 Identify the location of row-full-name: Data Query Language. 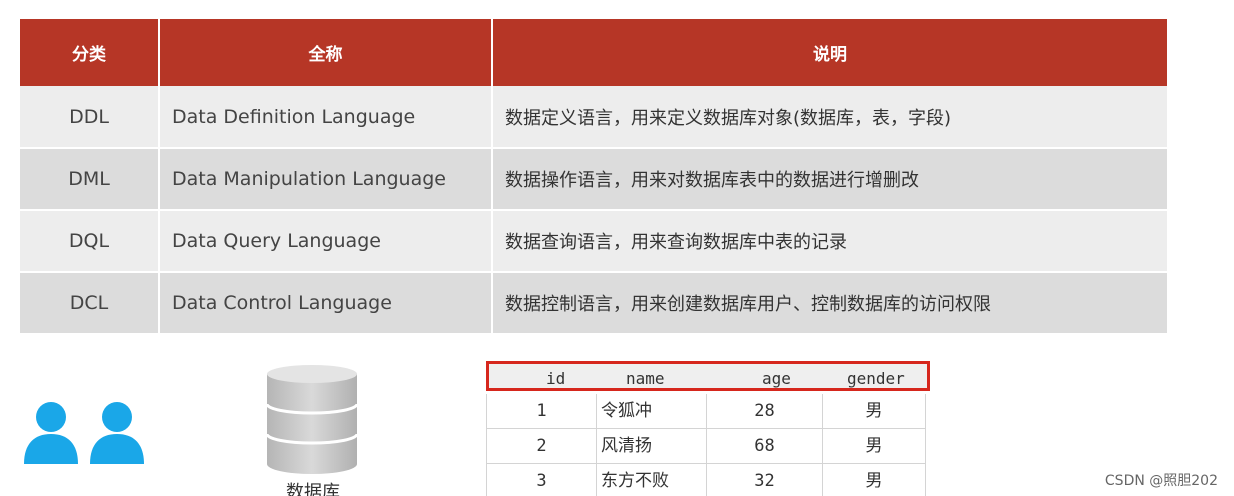
(326, 241).